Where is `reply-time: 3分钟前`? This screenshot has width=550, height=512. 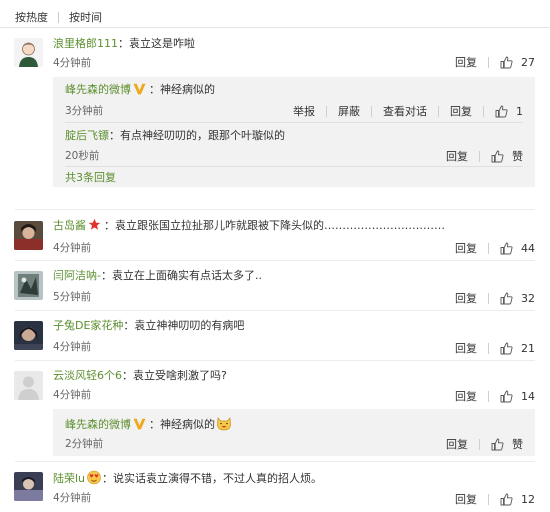
reply-time: 3分钟前 is located at coordinates (84, 111).